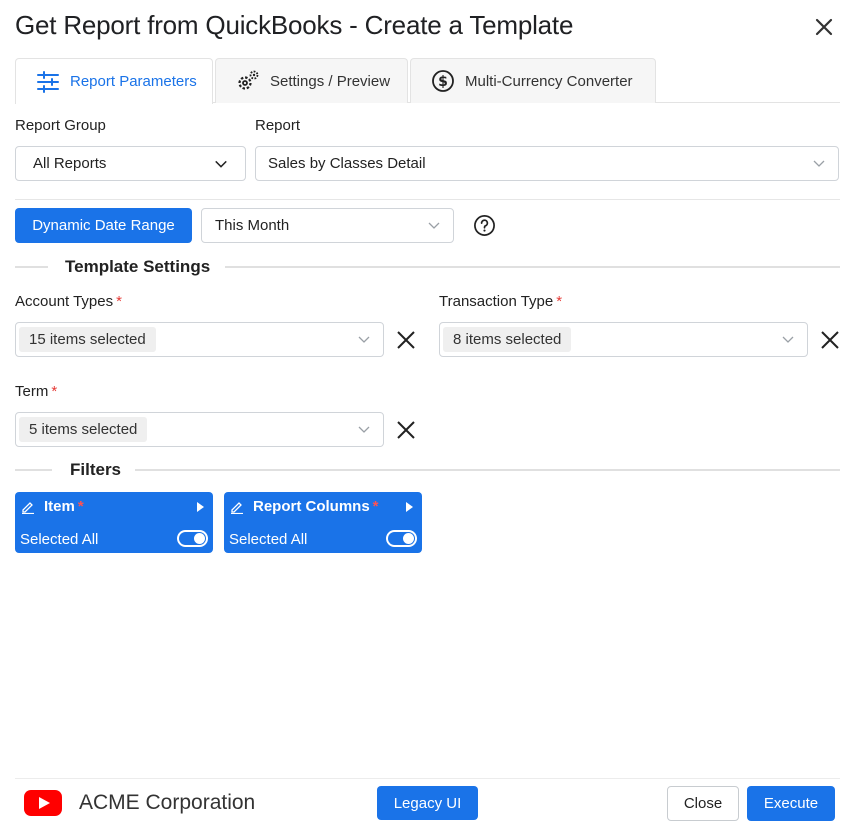 Image resolution: width=848 pixels, height=830 pixels. Describe the element at coordinates (347, 163) in the screenshot. I see `report-value: Sales by Classes Detail` at that location.